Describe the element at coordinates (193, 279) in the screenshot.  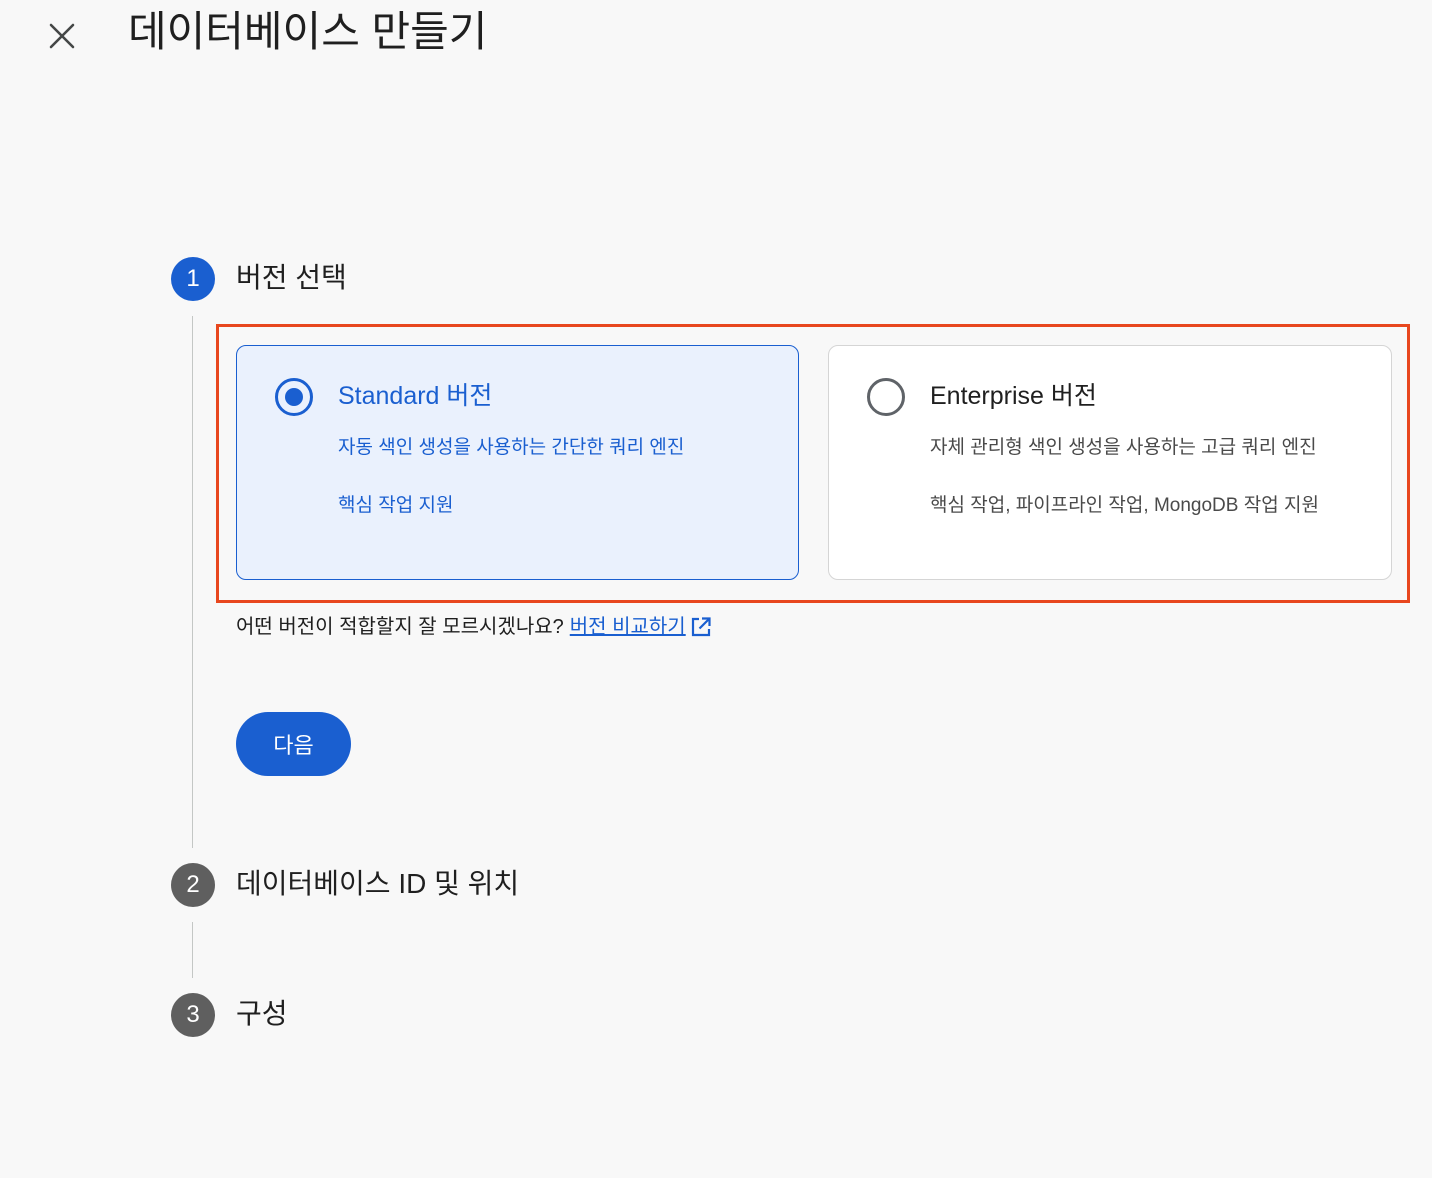
I see `step-1-number: 1` at that location.